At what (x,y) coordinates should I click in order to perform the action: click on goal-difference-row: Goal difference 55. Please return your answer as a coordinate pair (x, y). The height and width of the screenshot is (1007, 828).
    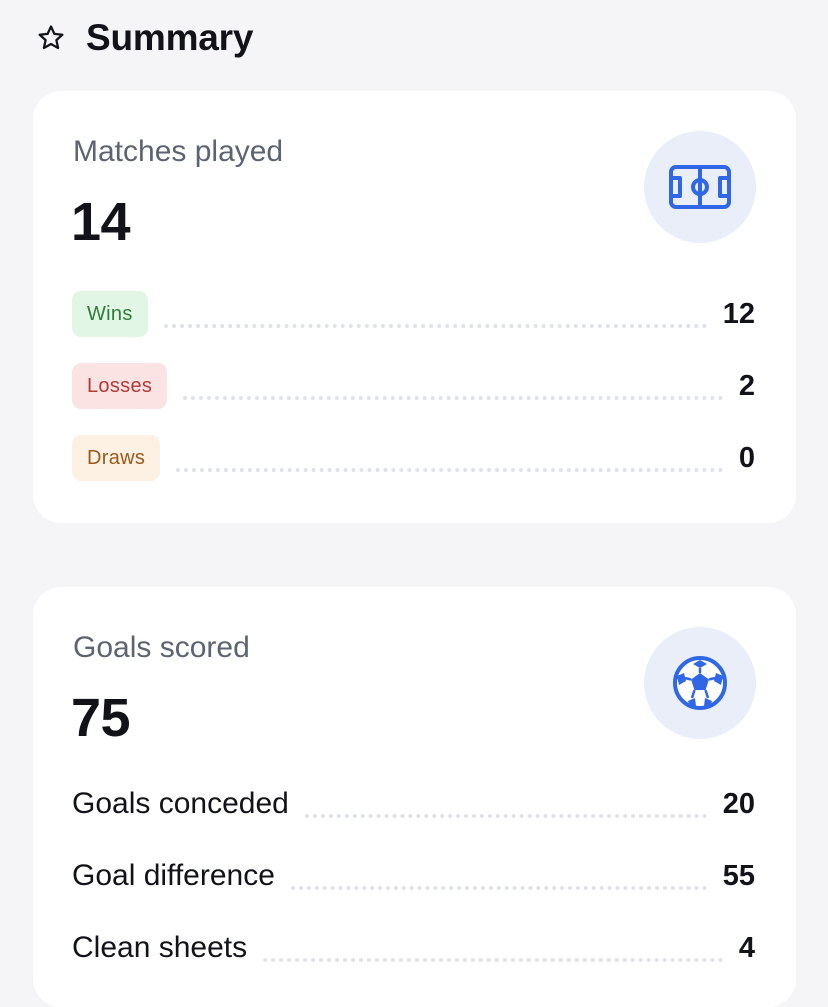
    Looking at the image, I should click on (413, 876).